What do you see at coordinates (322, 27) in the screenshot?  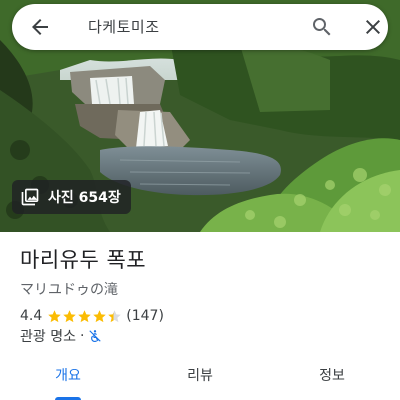 I see `search-icon` at bounding box center [322, 27].